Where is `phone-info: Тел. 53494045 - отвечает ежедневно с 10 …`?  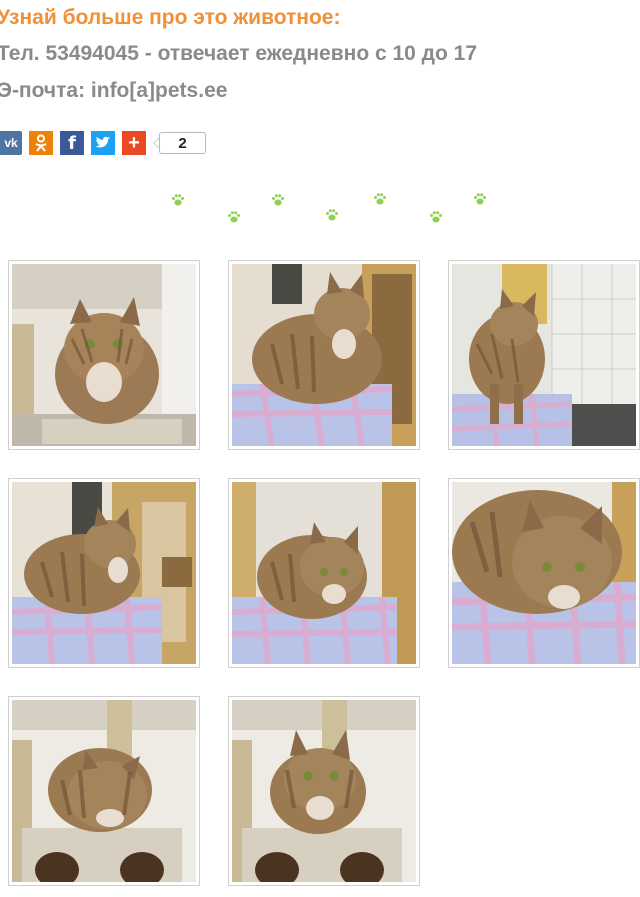 phone-info: Тел. 53494045 - отвечает ежедневно с 10 … is located at coordinates (239, 53).